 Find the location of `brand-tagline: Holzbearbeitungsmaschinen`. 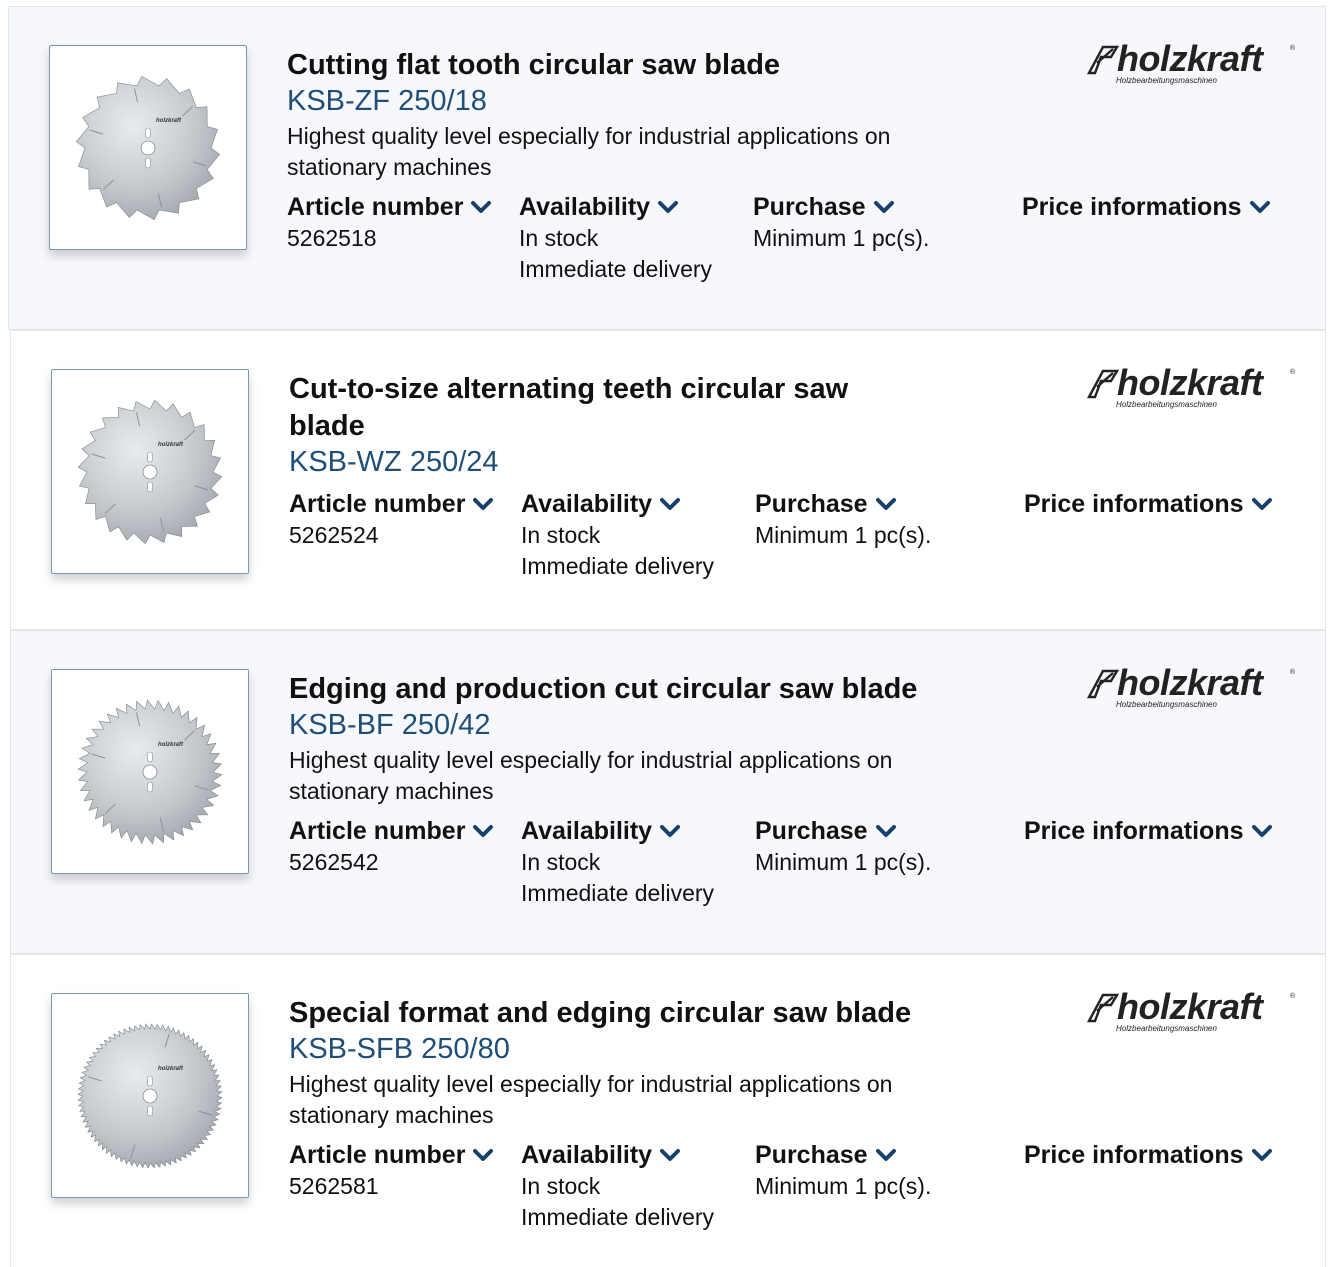

brand-tagline: Holzbearbeitungsmaschinen is located at coordinates (1166, 404).